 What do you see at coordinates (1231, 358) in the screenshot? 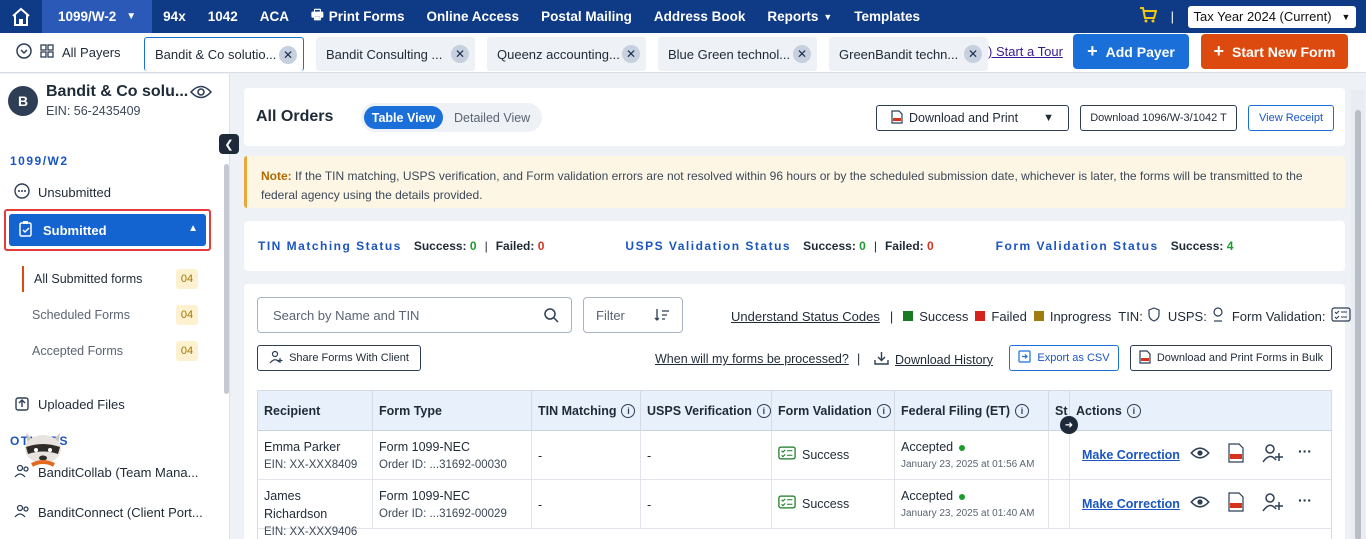
I see `download-bulk-button: Download and Print Forms in Bulk` at bounding box center [1231, 358].